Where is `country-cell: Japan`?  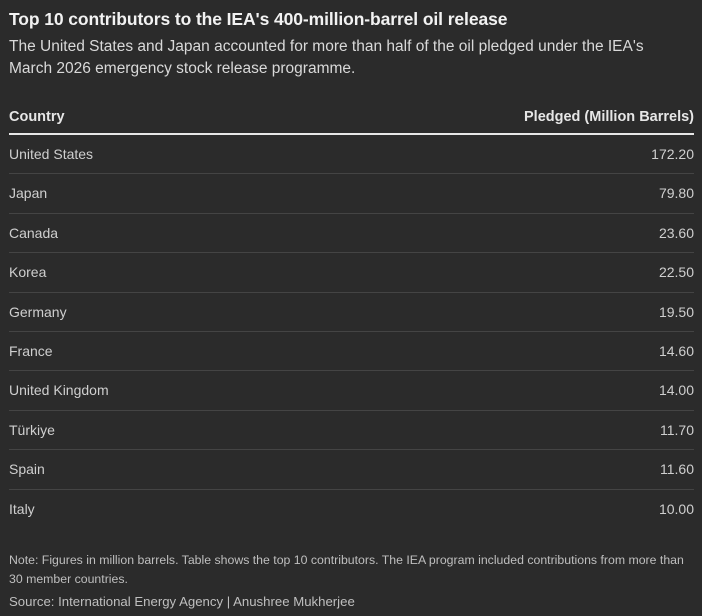
country-cell: Japan is located at coordinates (28, 193).